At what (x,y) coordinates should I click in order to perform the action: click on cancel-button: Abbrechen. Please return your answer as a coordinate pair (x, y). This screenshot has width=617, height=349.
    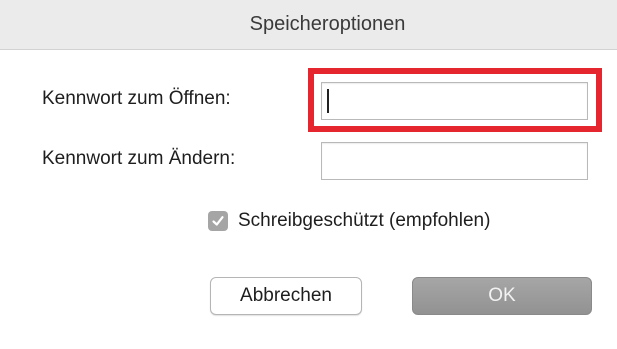
    Looking at the image, I should click on (286, 296).